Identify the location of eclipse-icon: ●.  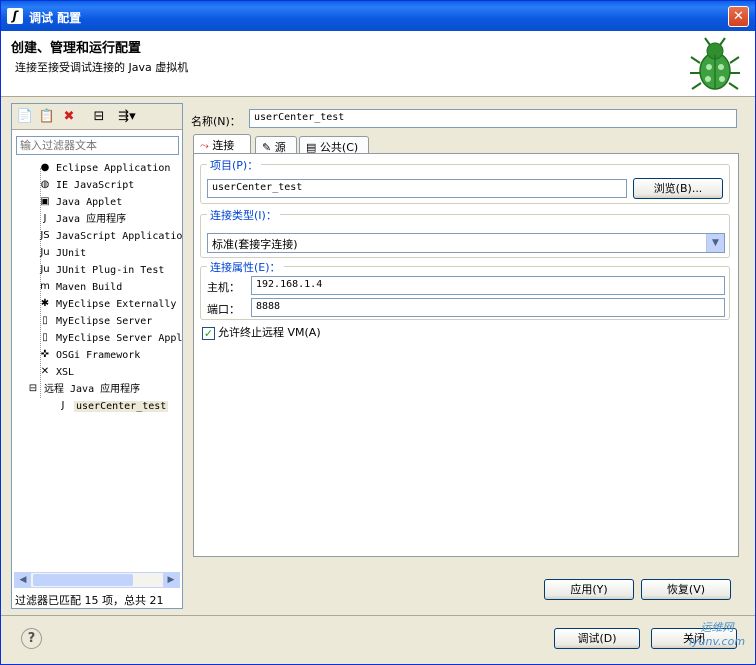
(45, 167).